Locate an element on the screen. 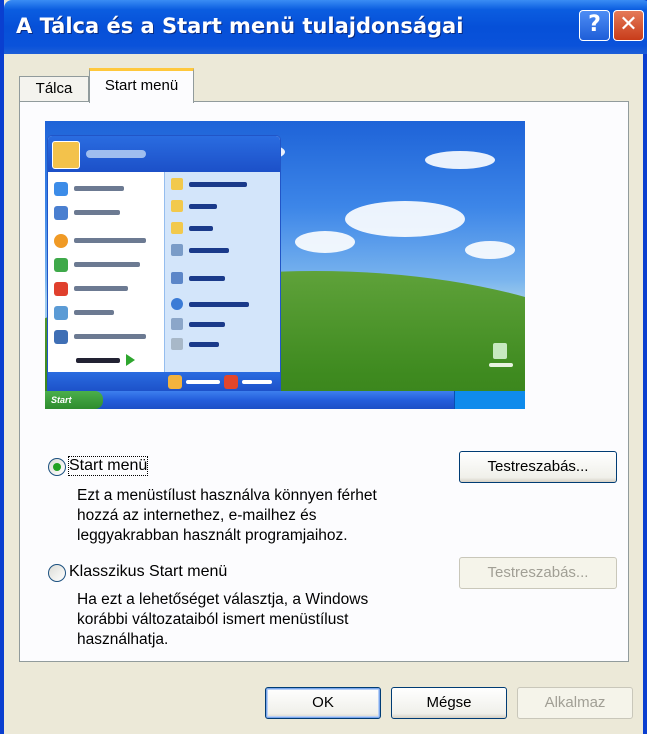  outlook-express-icon is located at coordinates (61, 213).